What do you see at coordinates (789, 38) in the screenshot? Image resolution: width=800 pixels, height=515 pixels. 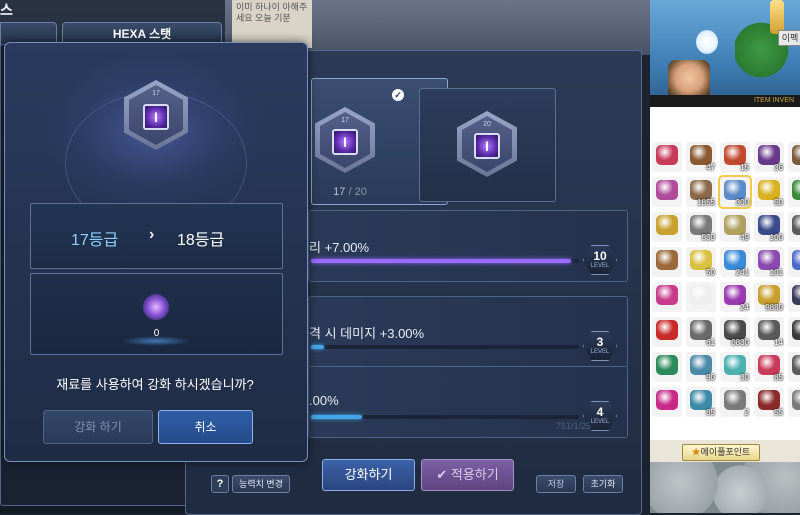 I see `inventory-top-button: 이펙` at bounding box center [789, 38].